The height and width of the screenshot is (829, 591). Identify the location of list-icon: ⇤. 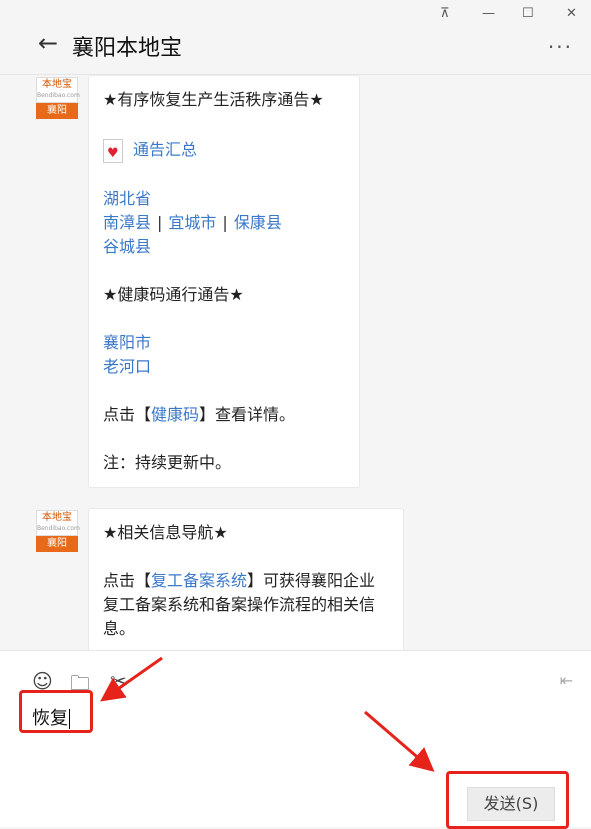
(566, 680).